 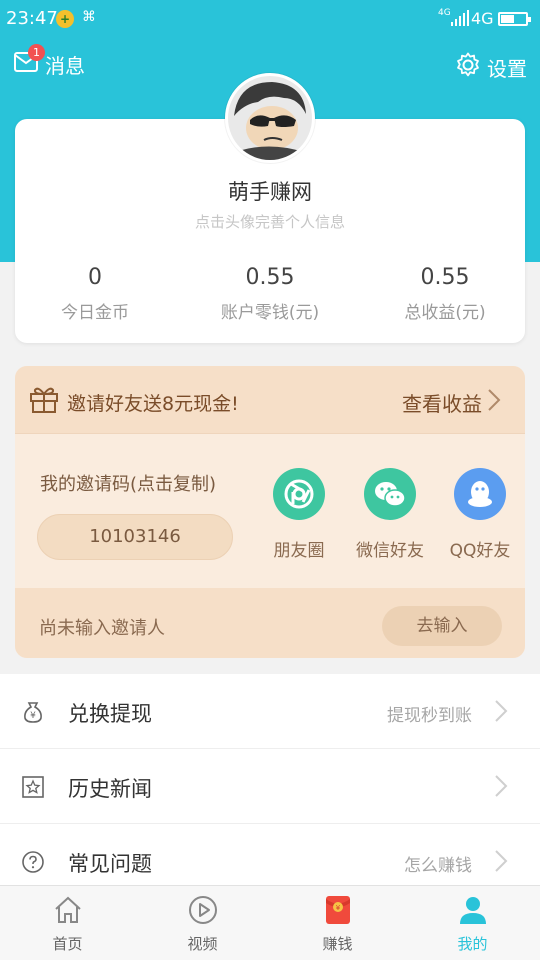 I want to click on invite-code-copy-button: 10103146, so click(x=135, y=537).